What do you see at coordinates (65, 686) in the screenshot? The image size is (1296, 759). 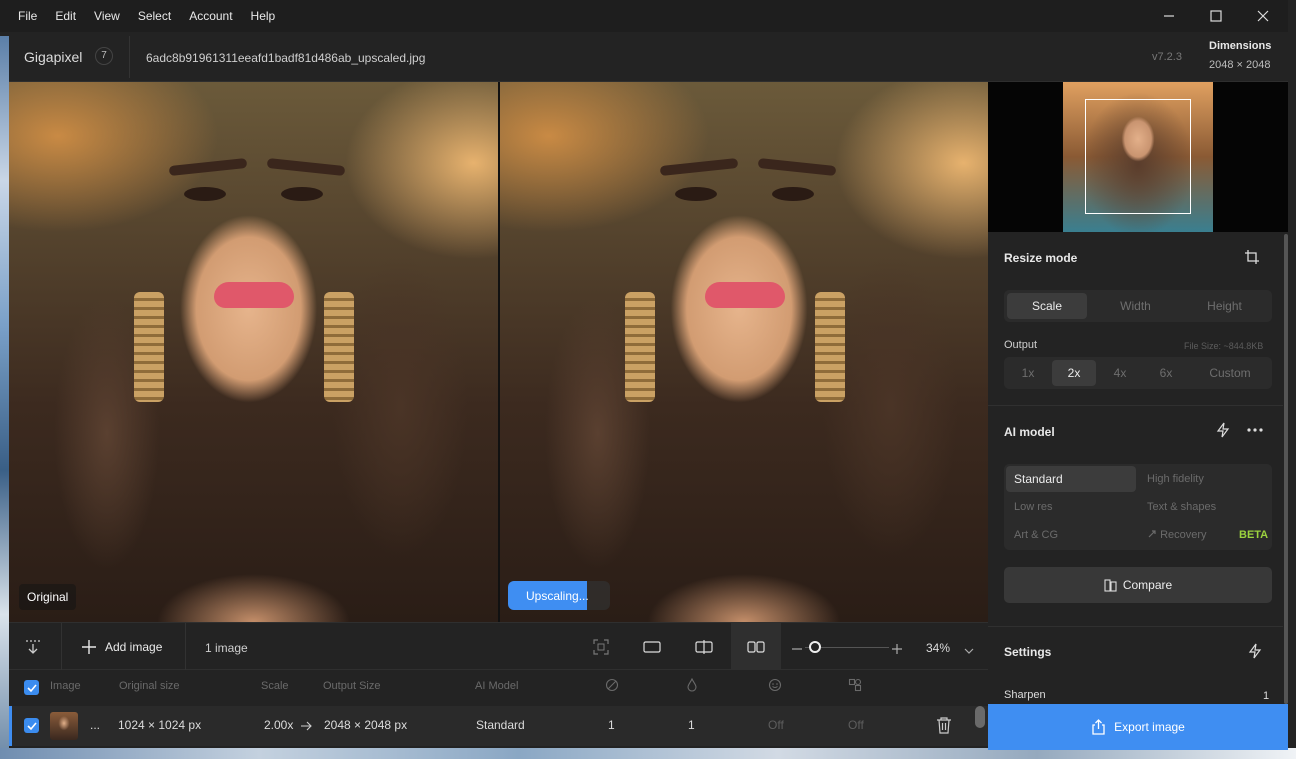 I see `column-image: Image` at bounding box center [65, 686].